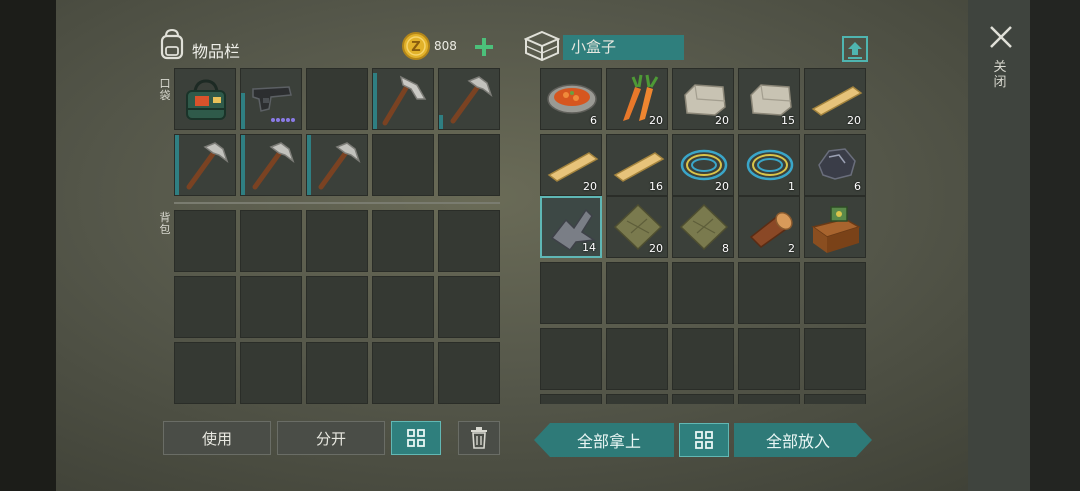  Describe the element at coordinates (165, 223) in the screenshot. I see `backpack-label: 背包` at that location.